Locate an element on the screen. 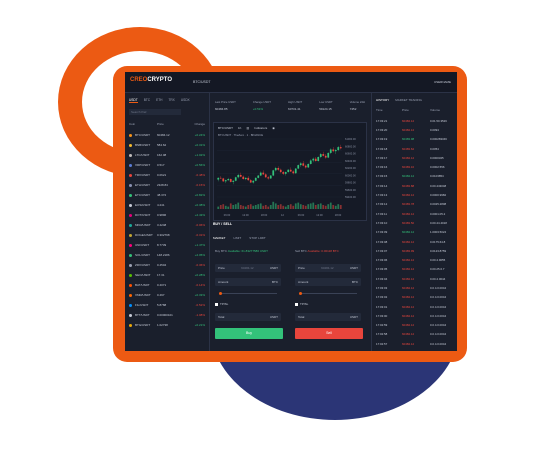  sell-tpsl-checkbox: TP/SL is located at coordinates (301, 304).